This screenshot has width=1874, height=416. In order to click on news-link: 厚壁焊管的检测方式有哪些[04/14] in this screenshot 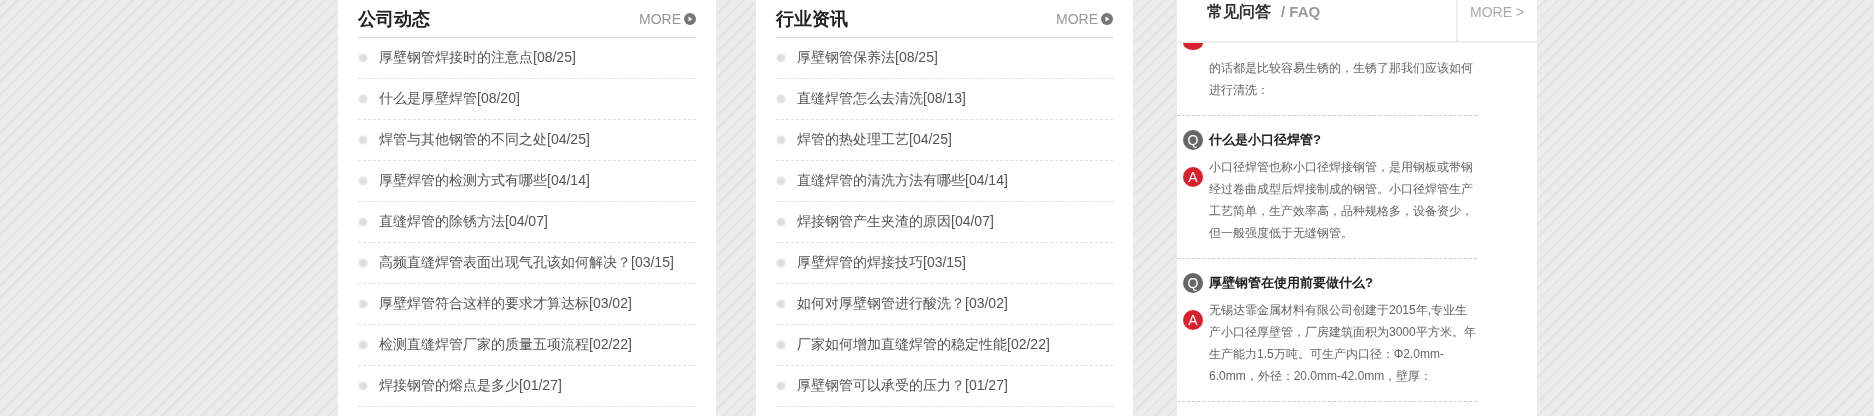, I will do `click(484, 181)`.